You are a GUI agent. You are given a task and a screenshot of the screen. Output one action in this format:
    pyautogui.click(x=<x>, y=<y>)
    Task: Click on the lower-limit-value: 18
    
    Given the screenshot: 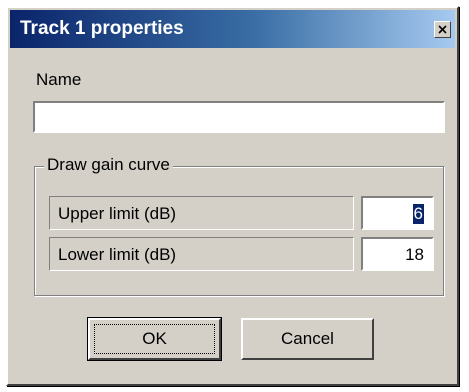 What is the action you would take?
    pyautogui.click(x=414, y=254)
    